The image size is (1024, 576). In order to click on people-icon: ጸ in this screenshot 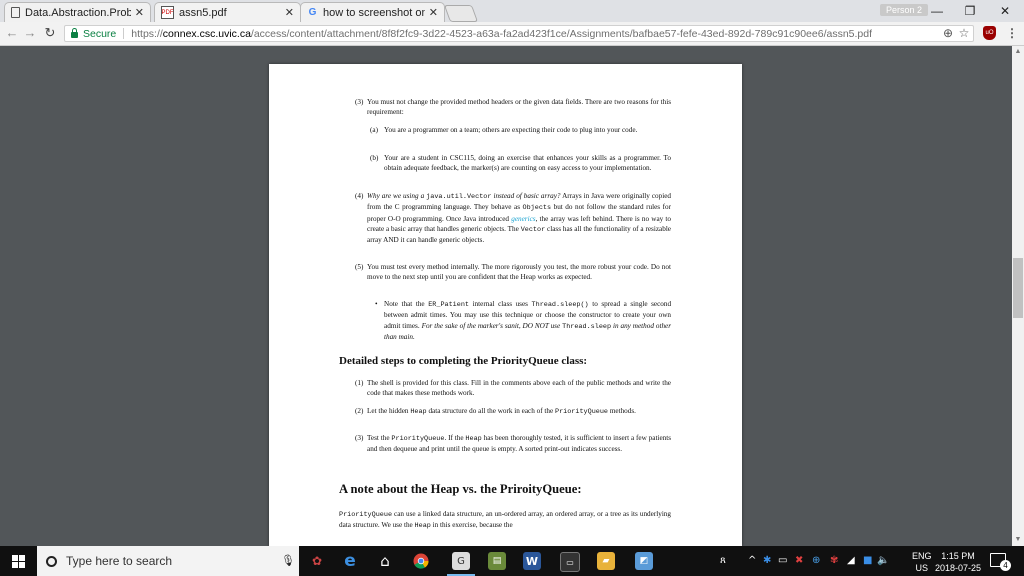, I will do `click(723, 560)`.